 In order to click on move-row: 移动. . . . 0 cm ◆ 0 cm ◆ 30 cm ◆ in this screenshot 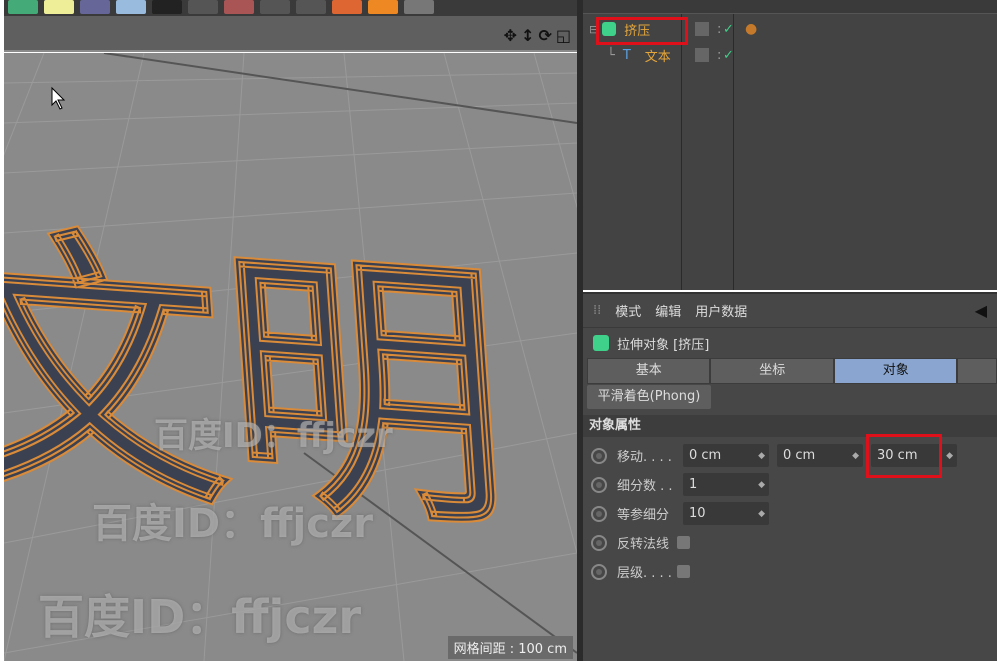, I will do `click(790, 456)`.